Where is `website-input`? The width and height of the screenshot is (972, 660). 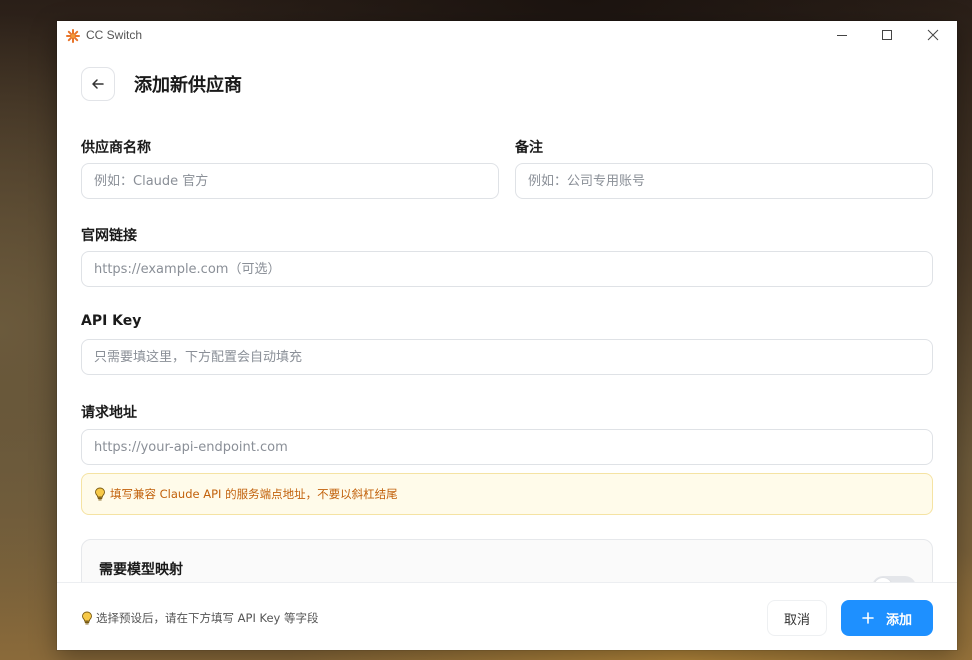 website-input is located at coordinates (507, 269).